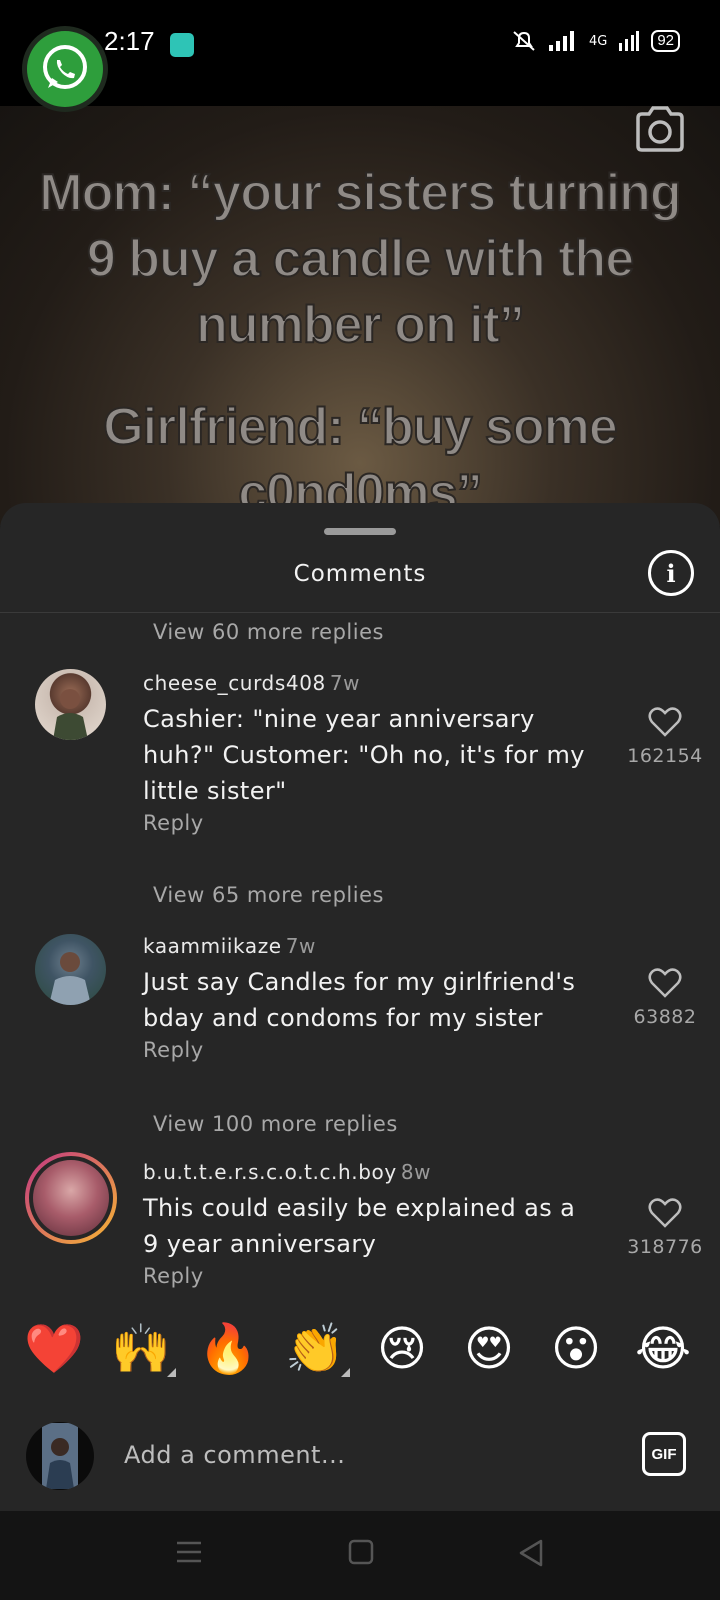  What do you see at coordinates (234, 683) in the screenshot?
I see `username-text: cheese_curds408` at bounding box center [234, 683].